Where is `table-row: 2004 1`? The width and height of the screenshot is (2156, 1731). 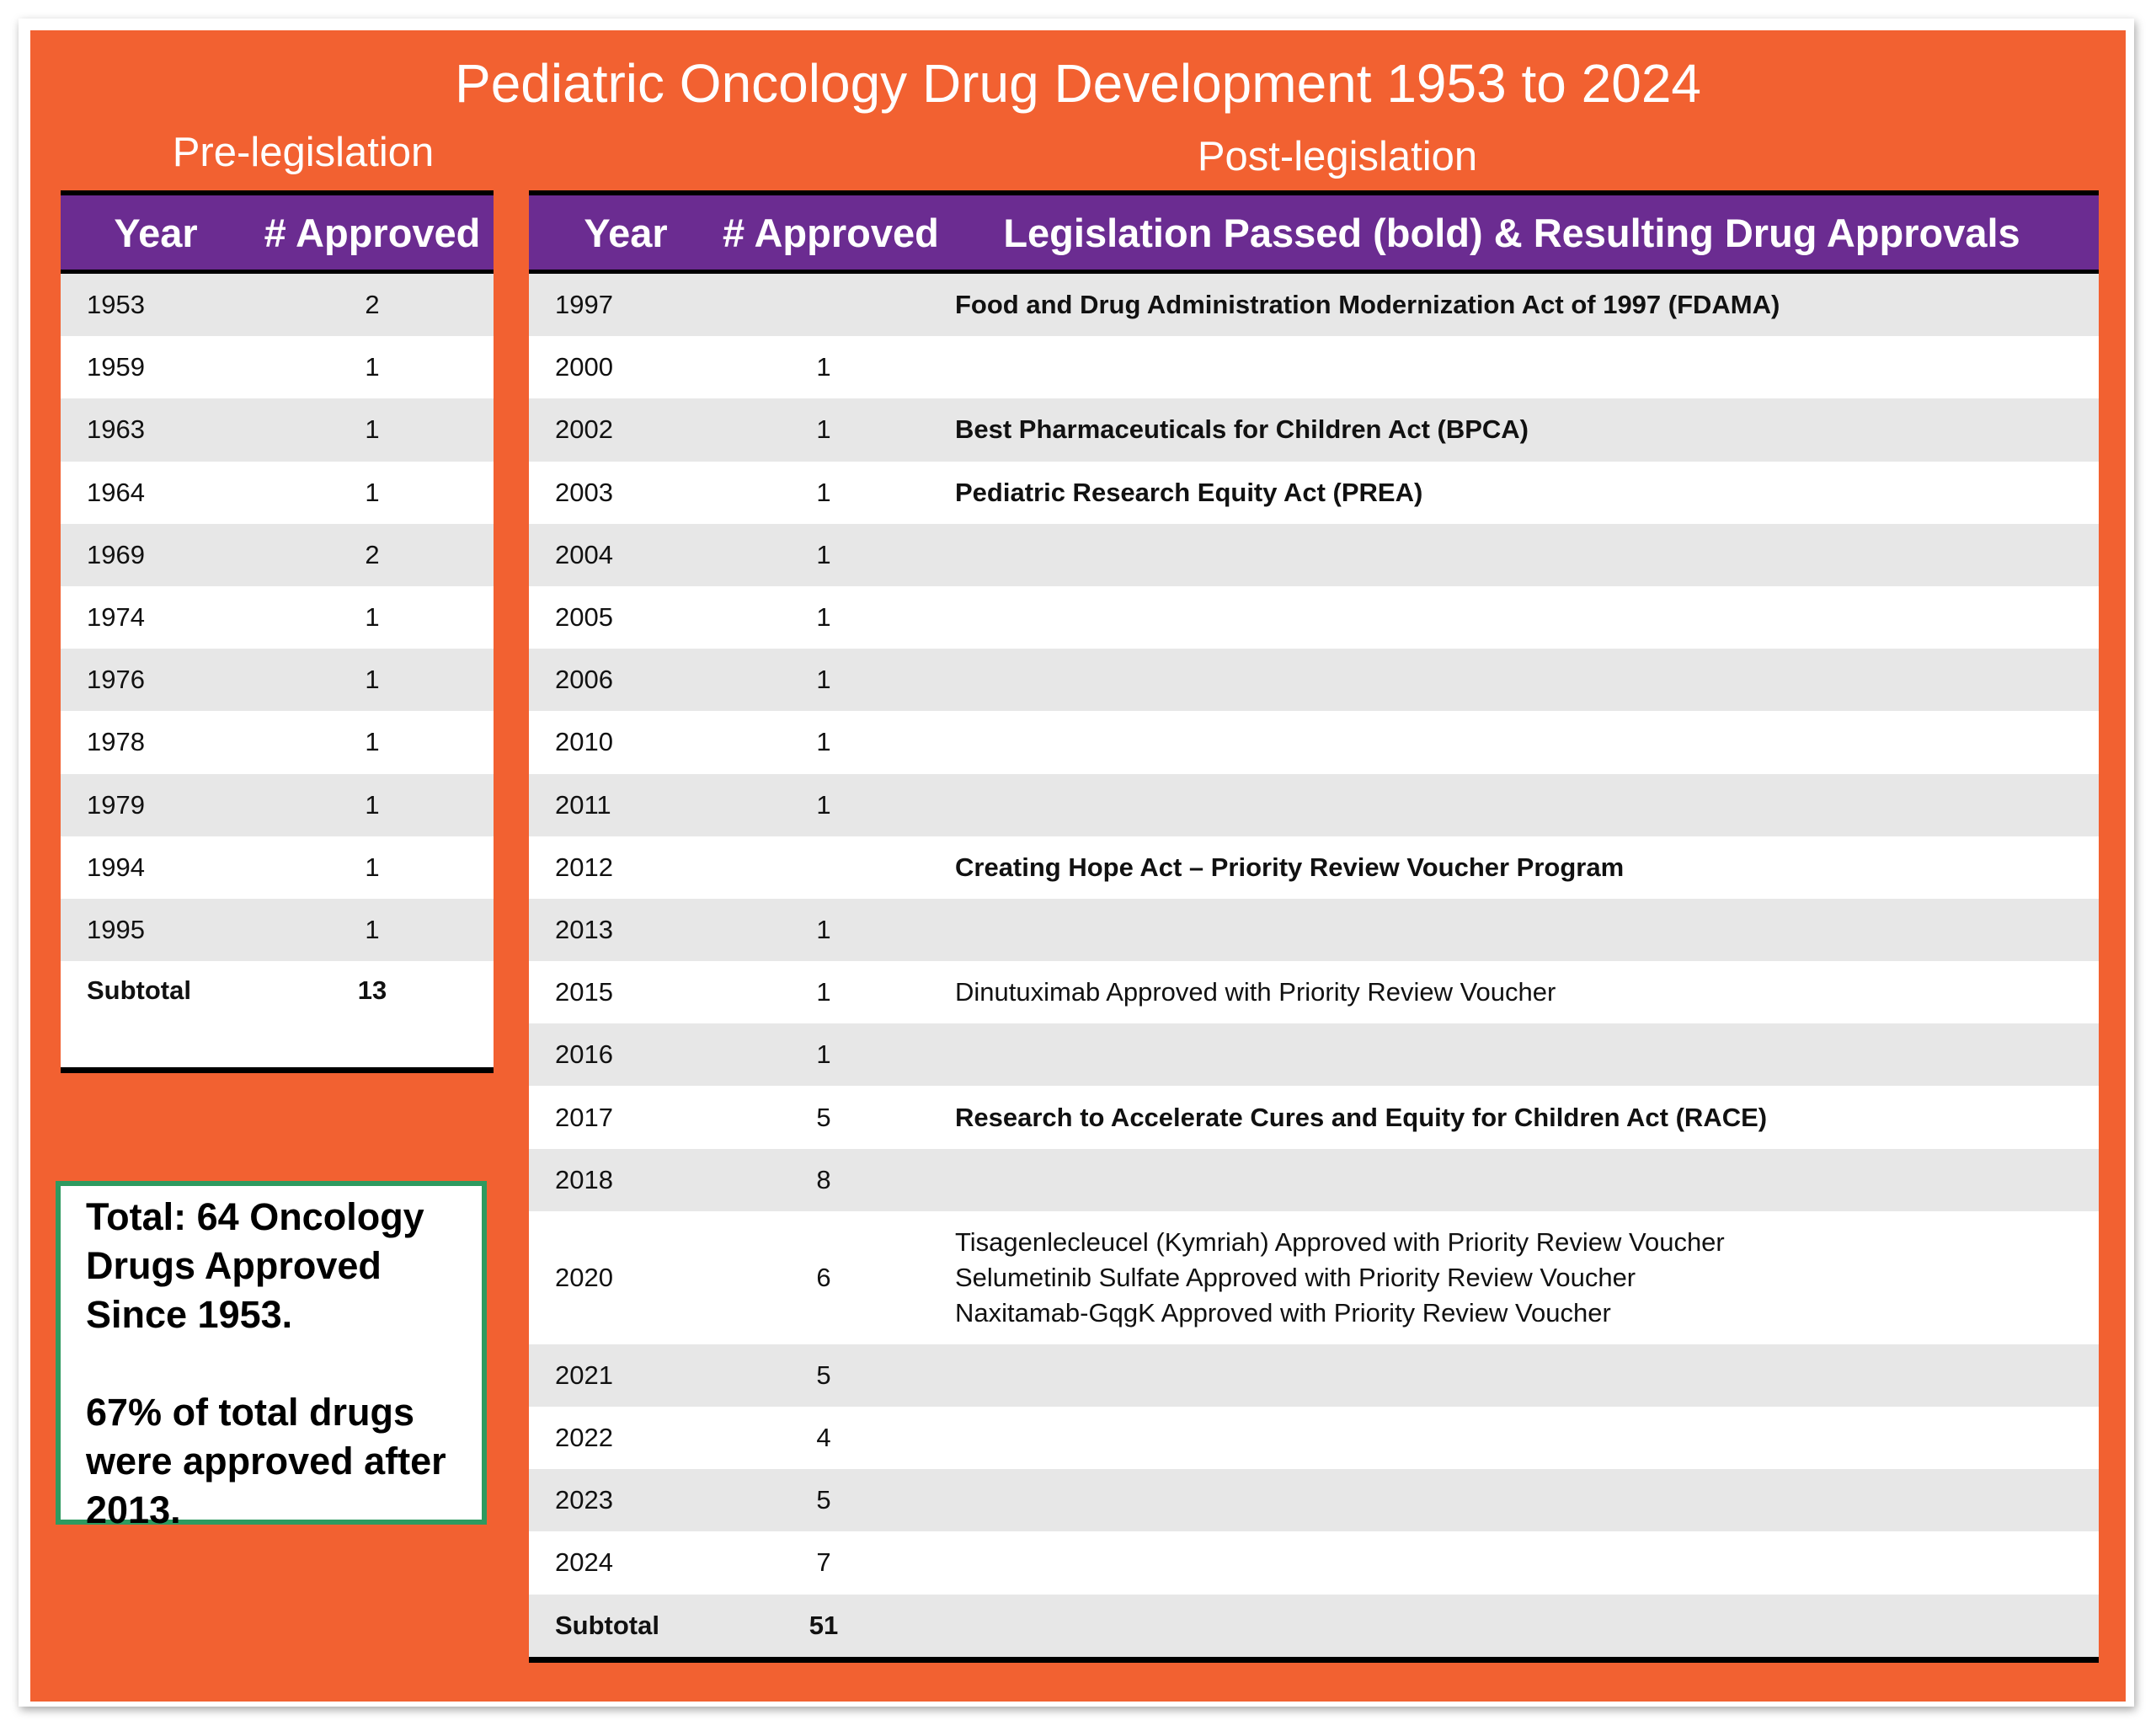 table-row: 2004 1 is located at coordinates (1314, 554).